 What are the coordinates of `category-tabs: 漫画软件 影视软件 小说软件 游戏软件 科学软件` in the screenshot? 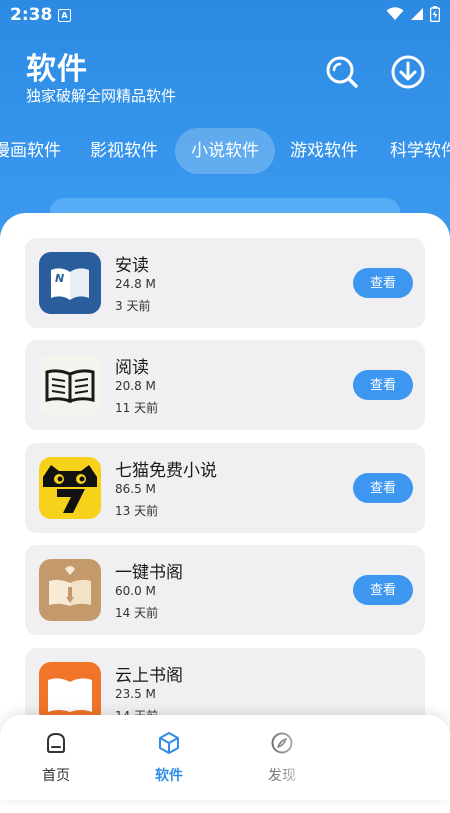 It's located at (225, 151).